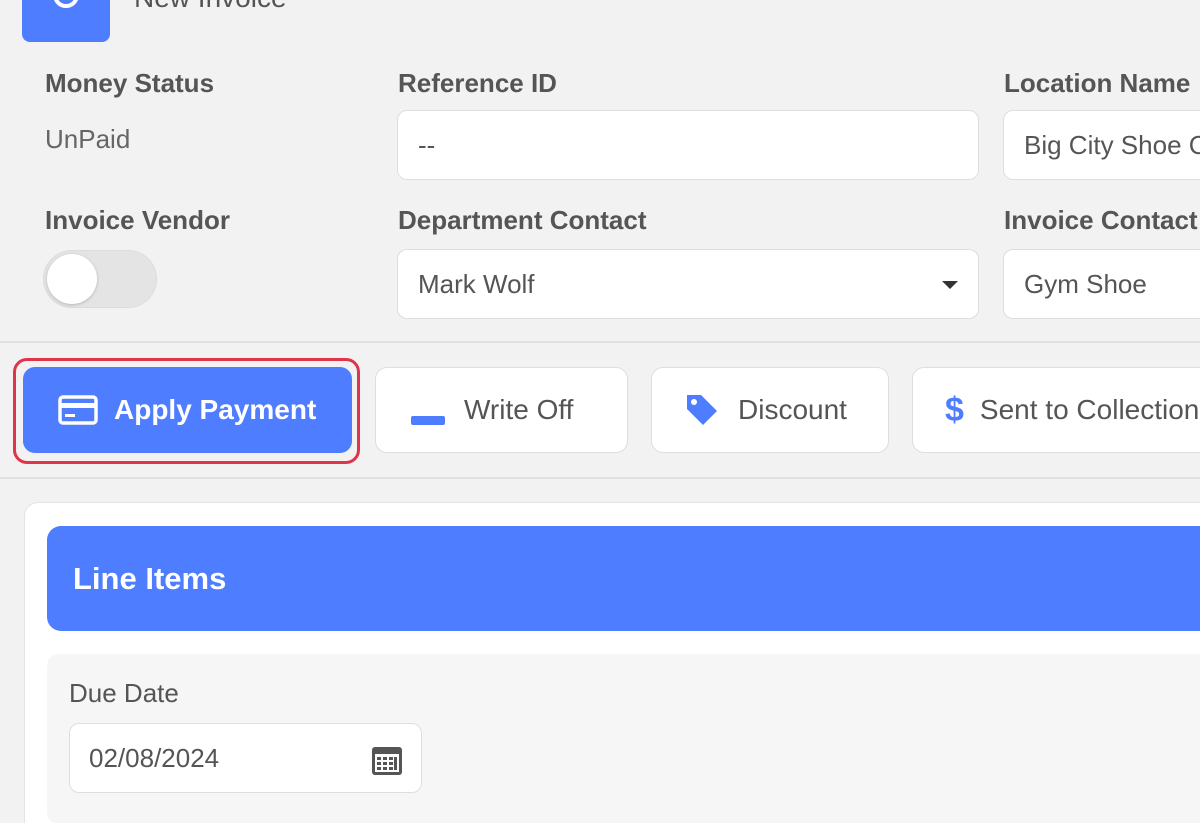 This screenshot has width=1200, height=823. What do you see at coordinates (1112, 144) in the screenshot?
I see `location-name-value: Big City Shoe Co` at bounding box center [1112, 144].